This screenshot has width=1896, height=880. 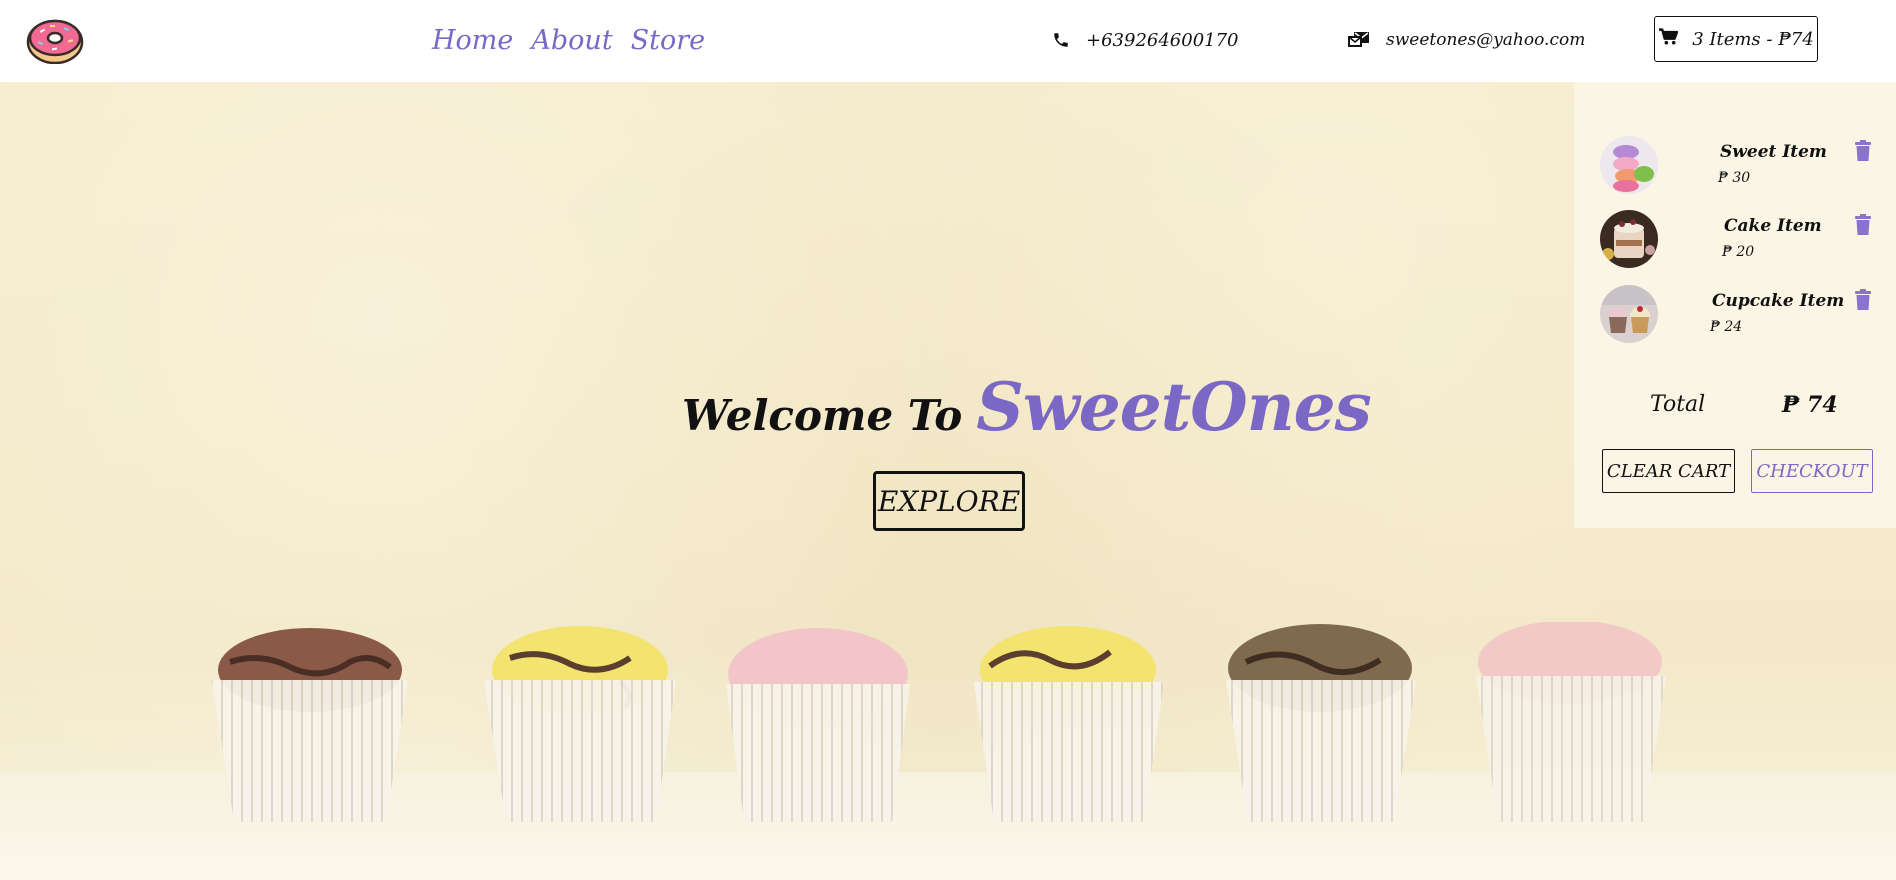 What do you see at coordinates (1738, 252) in the screenshot?
I see `cart-item-price: ₱ 20` at bounding box center [1738, 252].